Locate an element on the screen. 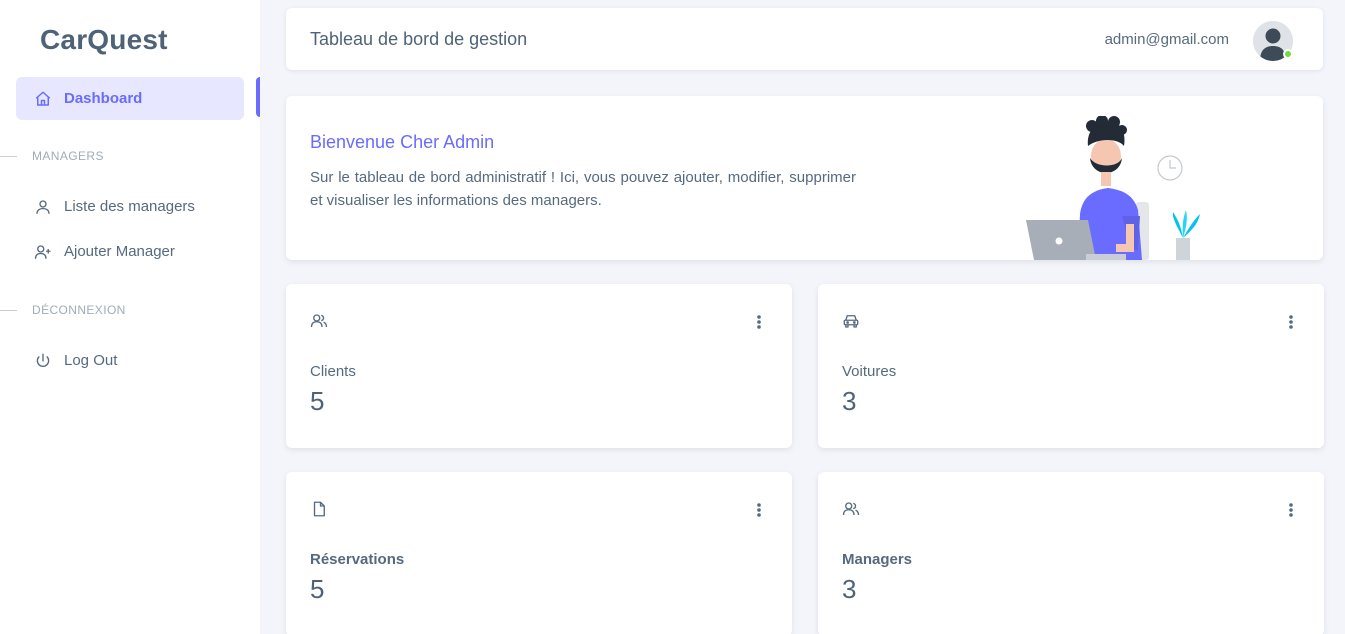  sidebar-item-ajouter-manager: Ajouter Manager is located at coordinates (130, 251).